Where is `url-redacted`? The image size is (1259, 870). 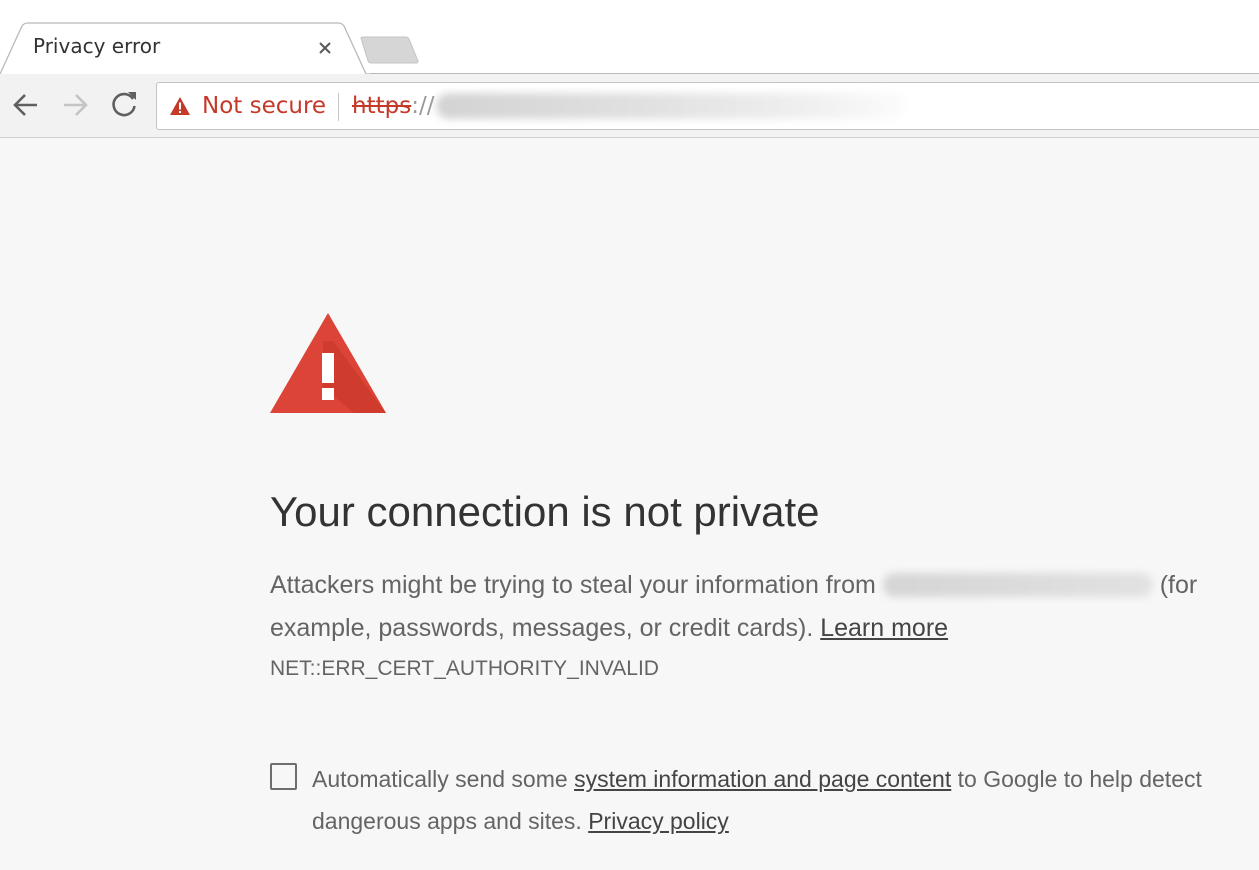 url-redacted is located at coordinates (671, 106).